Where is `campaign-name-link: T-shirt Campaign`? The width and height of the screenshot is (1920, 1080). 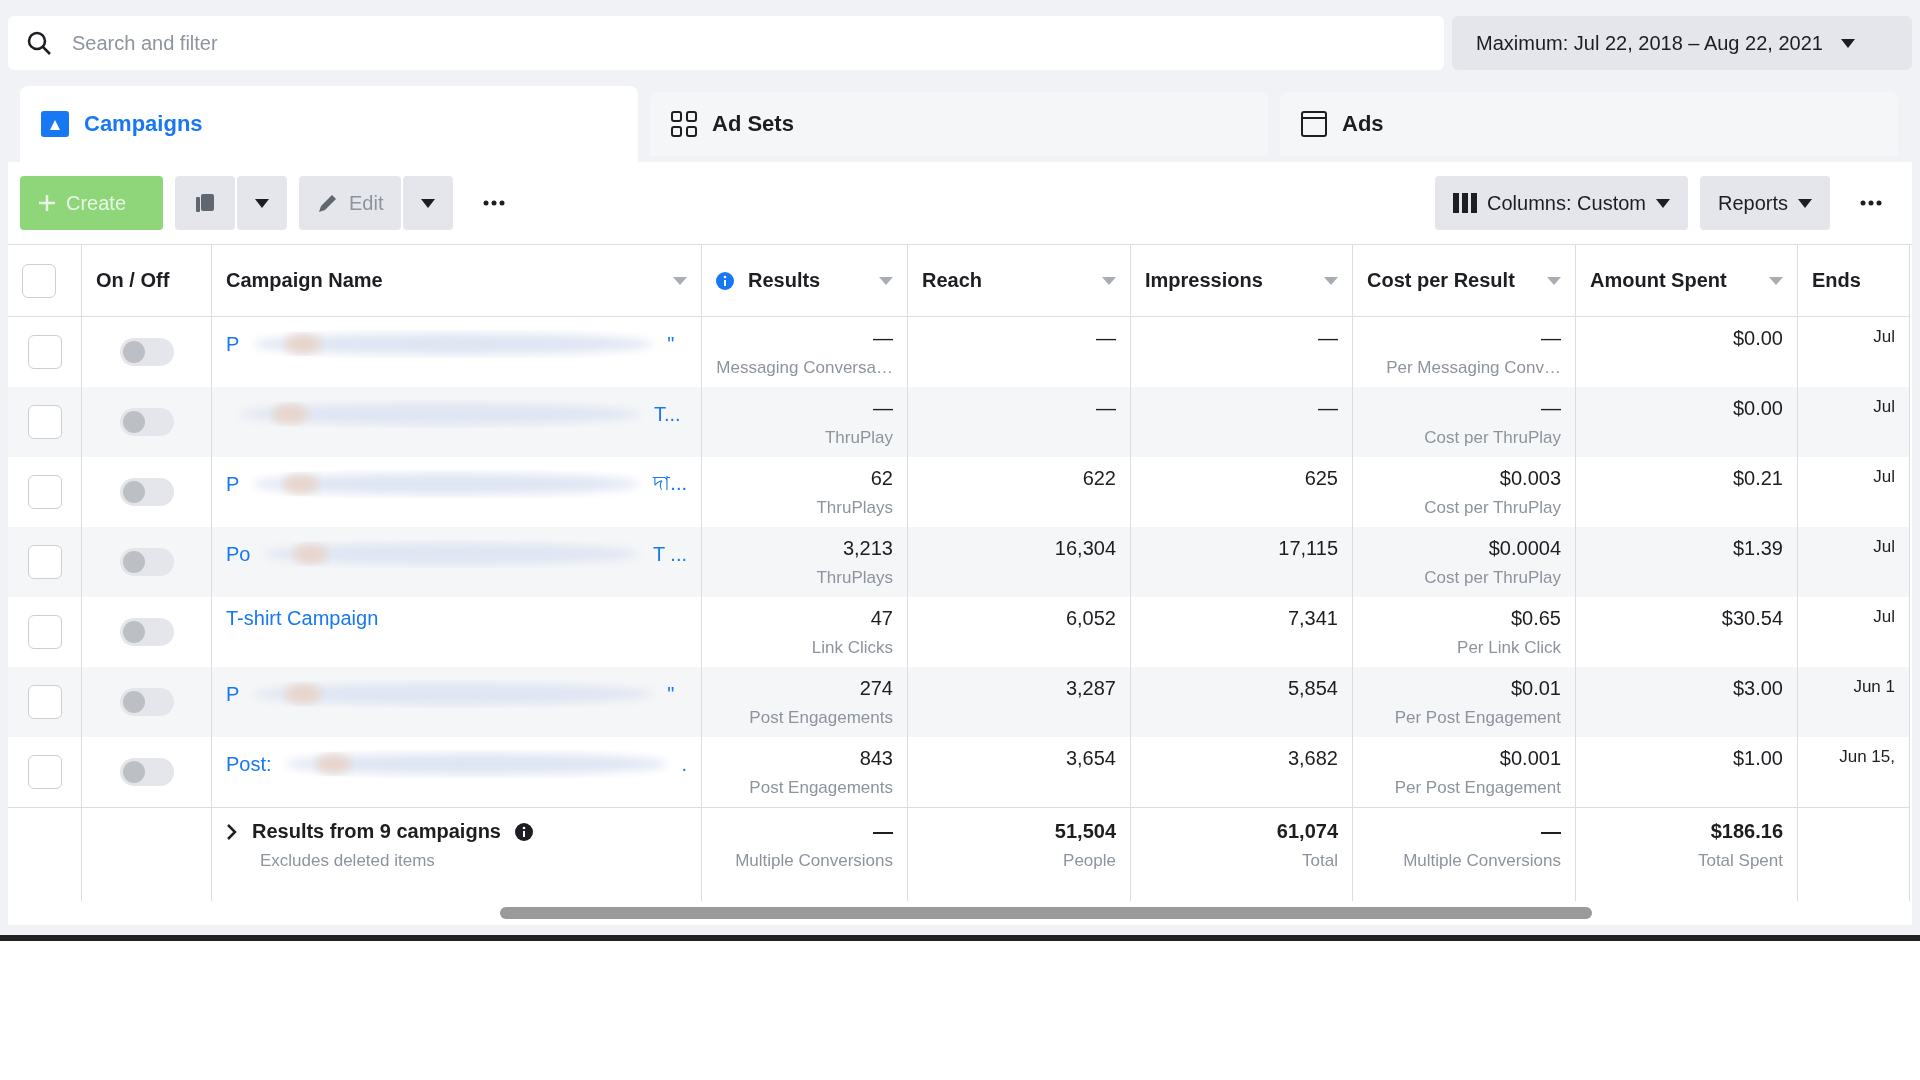
campaign-name-link: T-shirt Campaign is located at coordinates (302, 618).